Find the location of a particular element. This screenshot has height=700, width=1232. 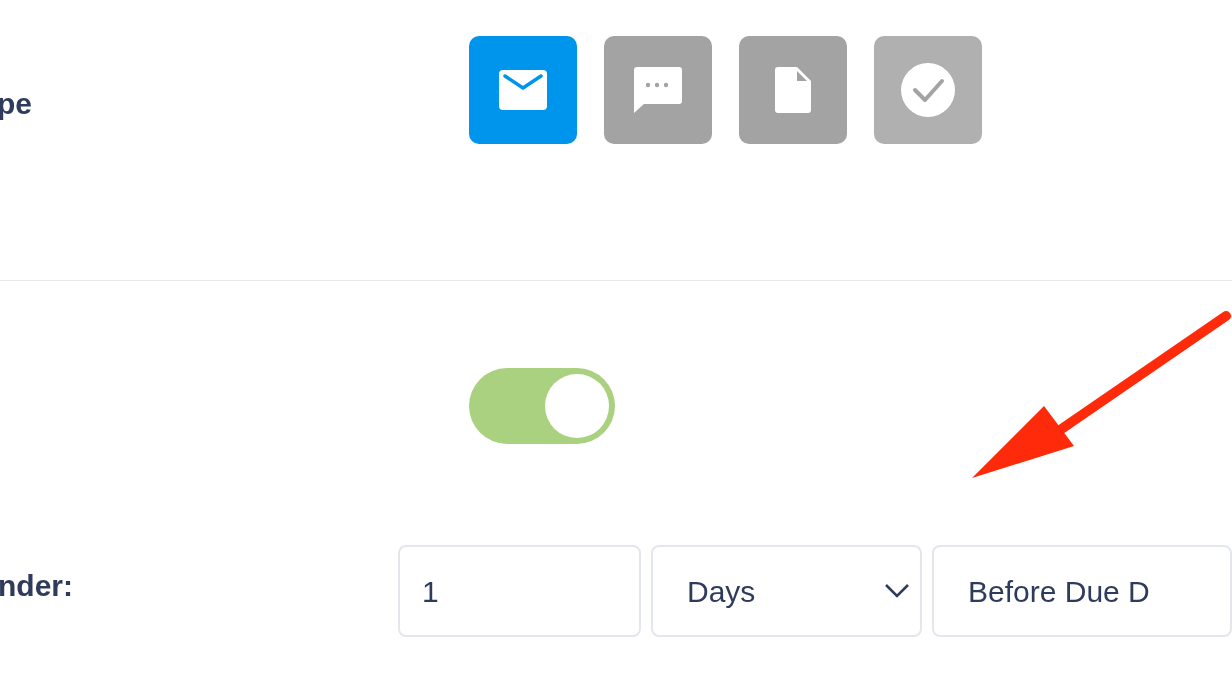

check-circle-icon is located at coordinates (928, 90).